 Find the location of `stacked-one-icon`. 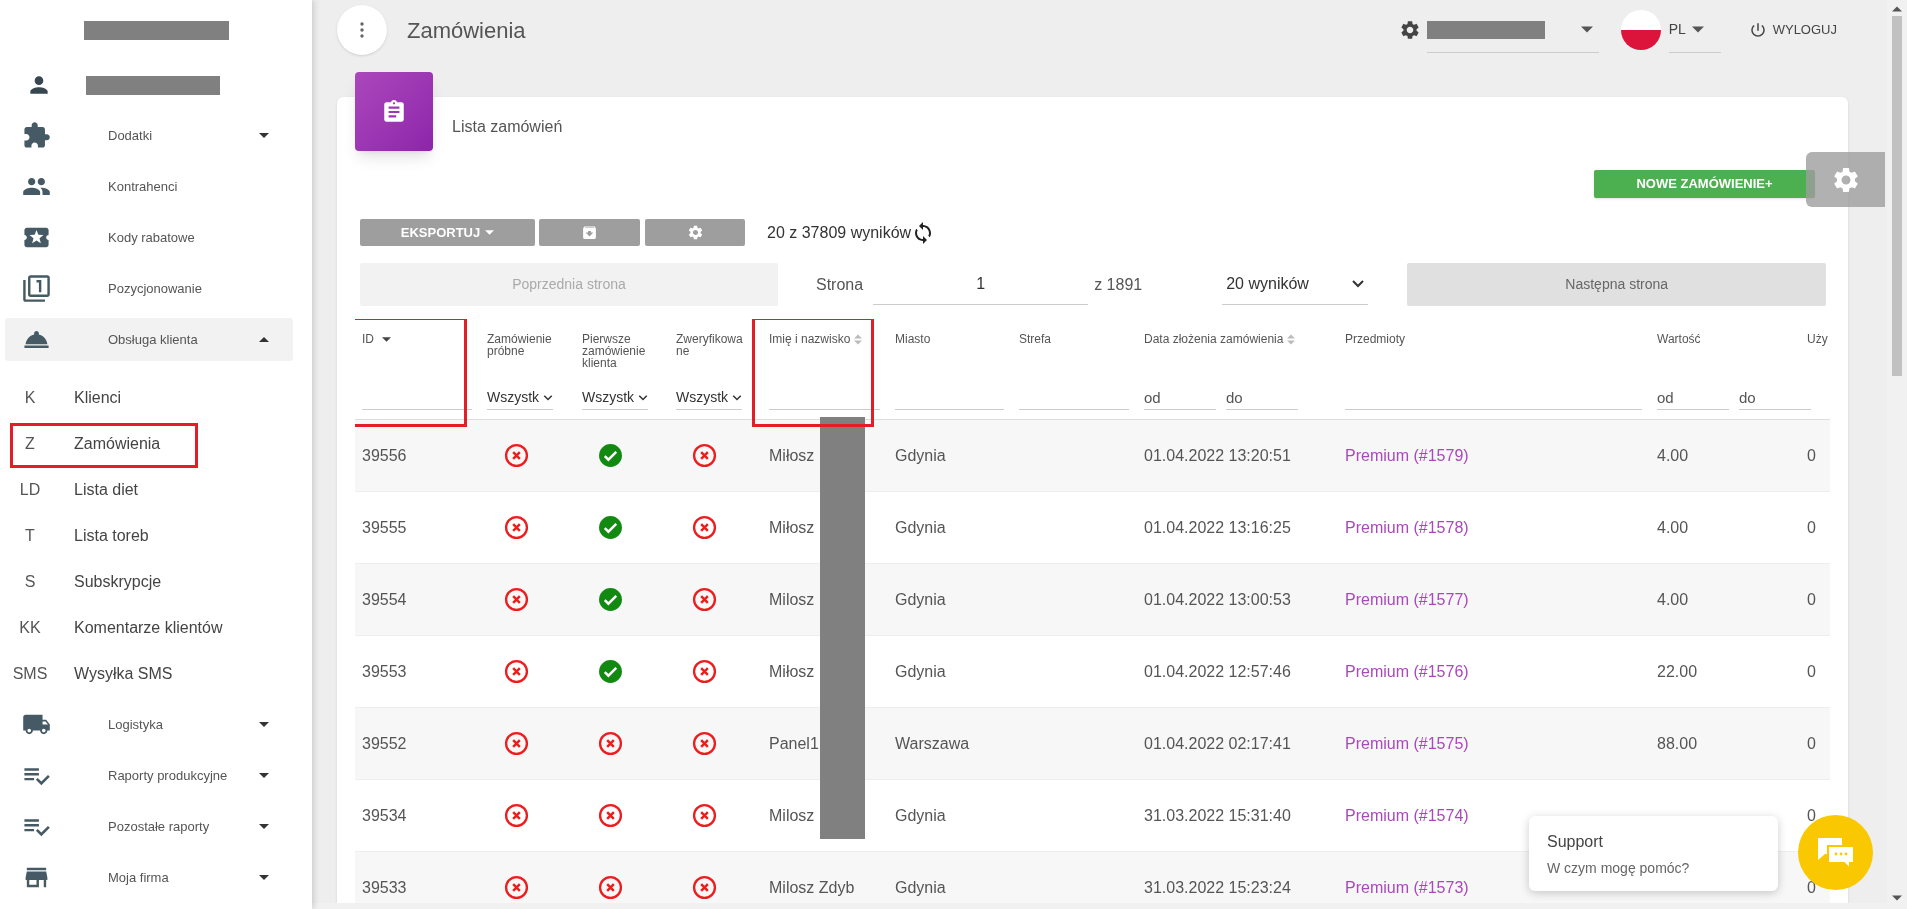

stacked-one-icon is located at coordinates (36, 288).